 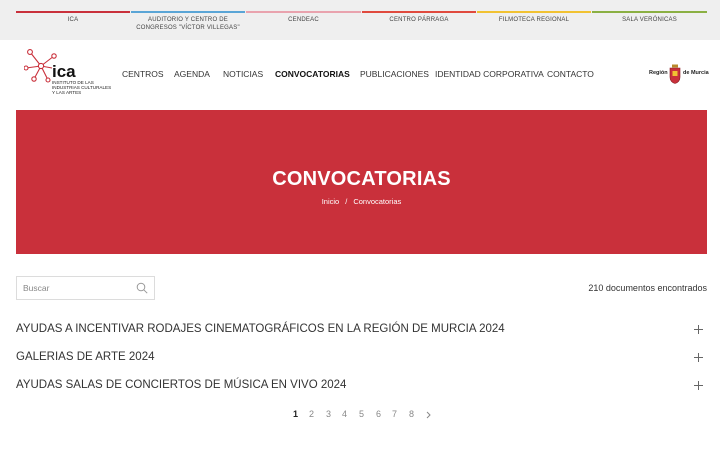 What do you see at coordinates (378, 414) in the screenshot?
I see `page-6: 6` at bounding box center [378, 414].